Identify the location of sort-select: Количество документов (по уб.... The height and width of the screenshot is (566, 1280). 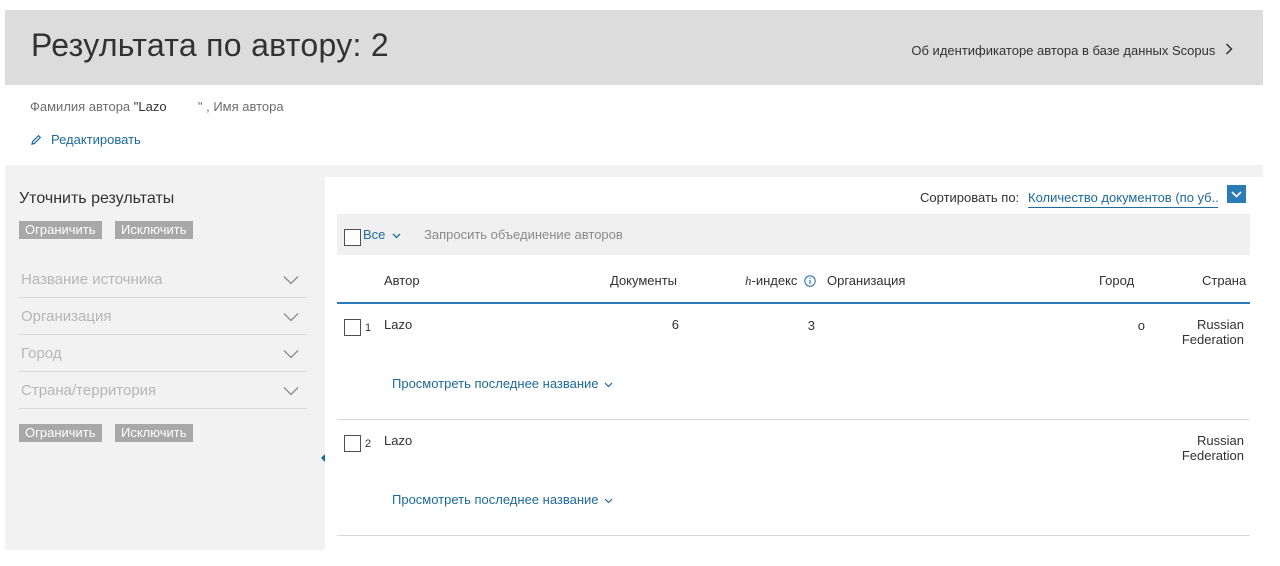
(1123, 199).